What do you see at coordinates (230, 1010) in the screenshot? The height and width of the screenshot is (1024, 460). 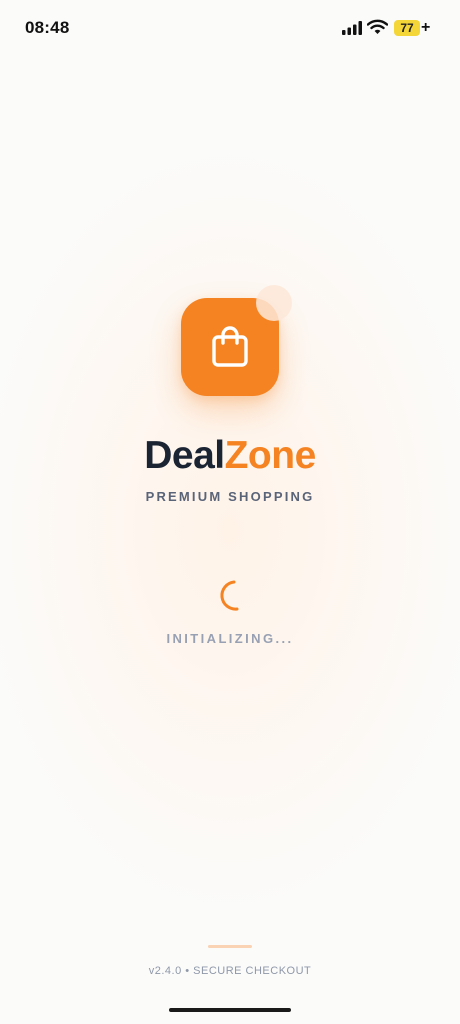 I see `home-indicator` at bounding box center [230, 1010].